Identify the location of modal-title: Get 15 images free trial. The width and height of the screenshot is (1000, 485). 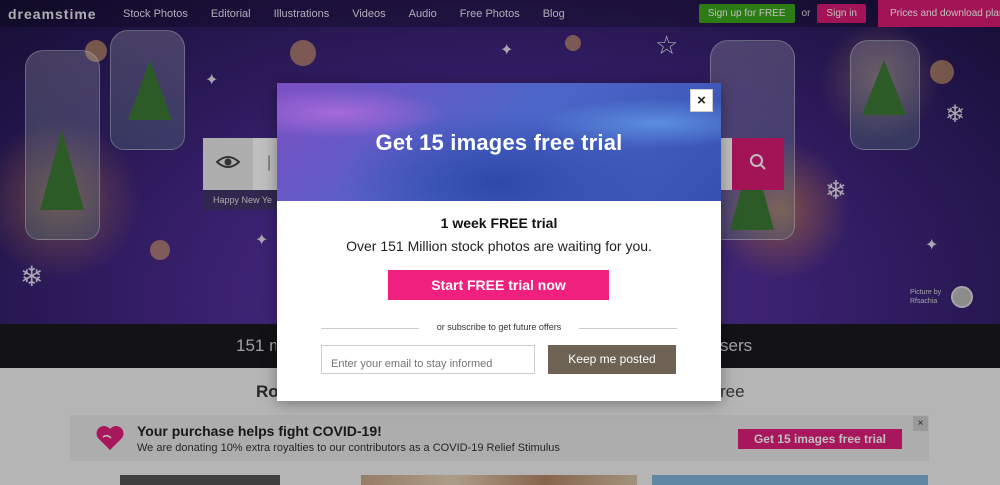
(499, 142).